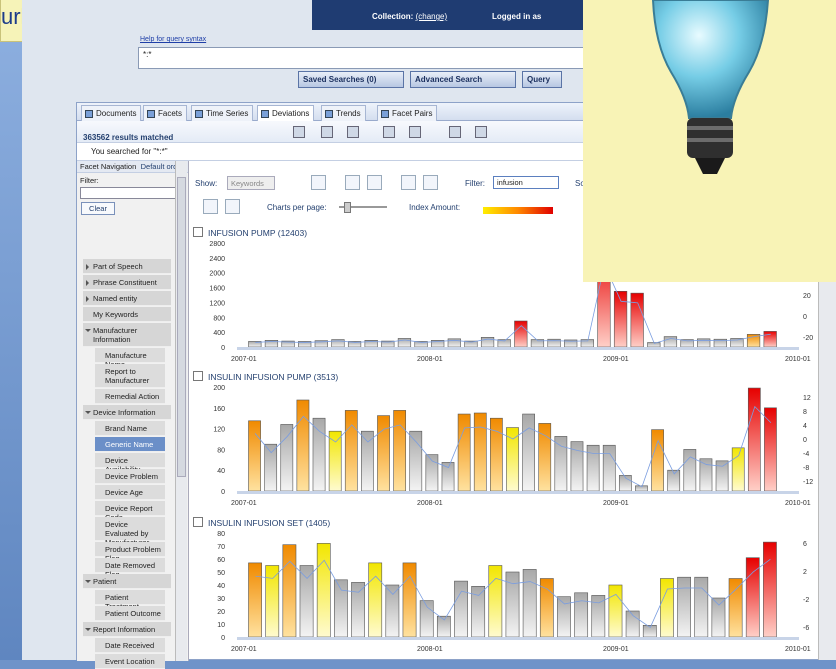  I want to click on change-collection-link: (change), so click(432, 16).